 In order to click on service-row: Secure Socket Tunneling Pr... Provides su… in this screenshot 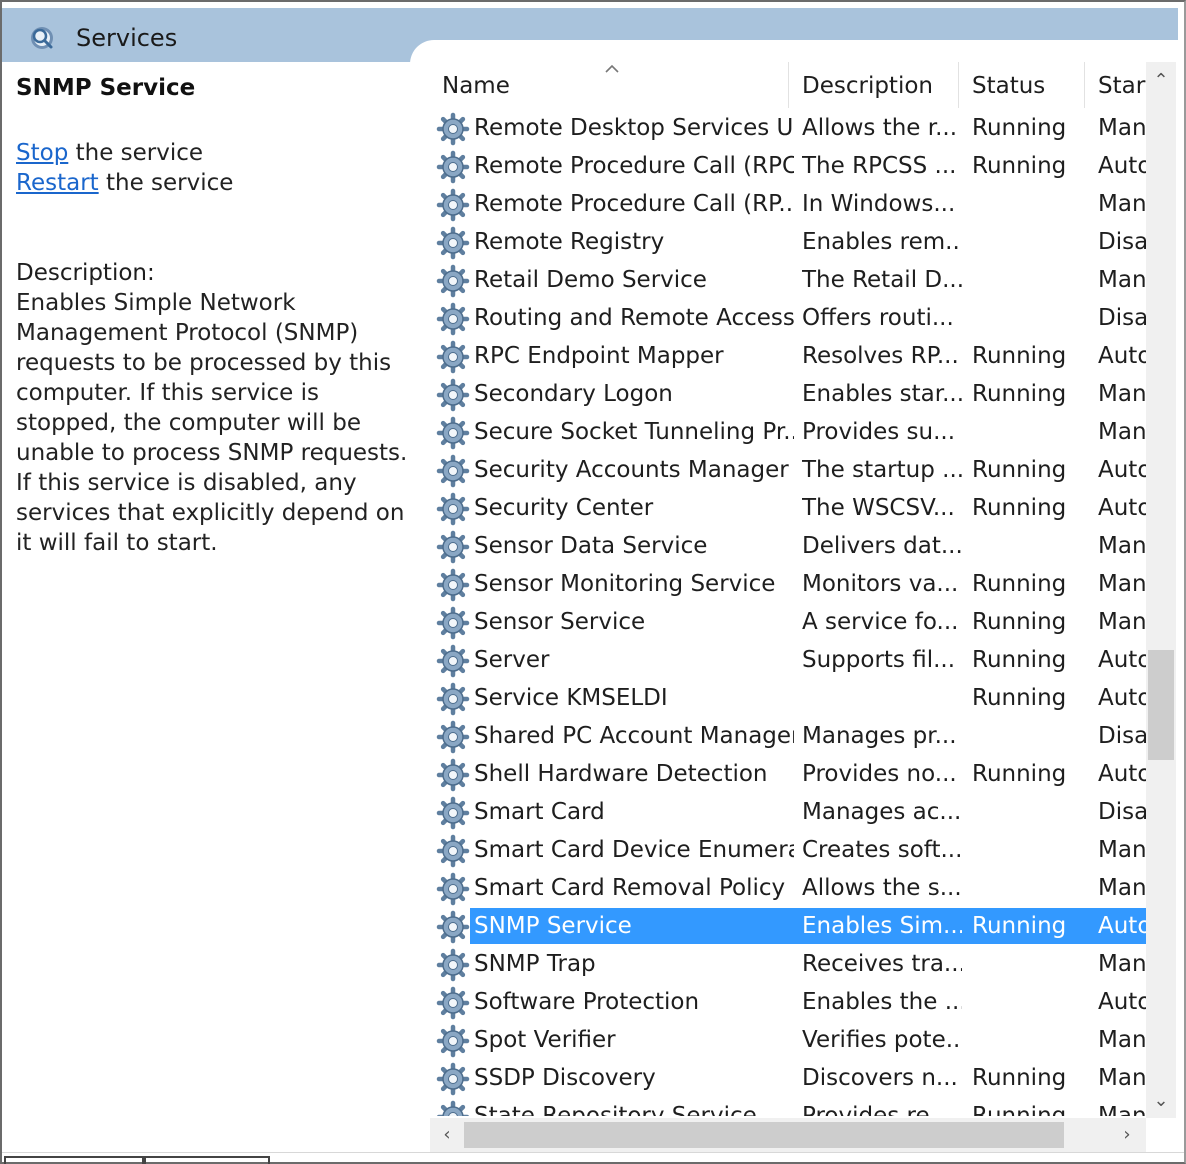, I will do `click(780, 433)`.